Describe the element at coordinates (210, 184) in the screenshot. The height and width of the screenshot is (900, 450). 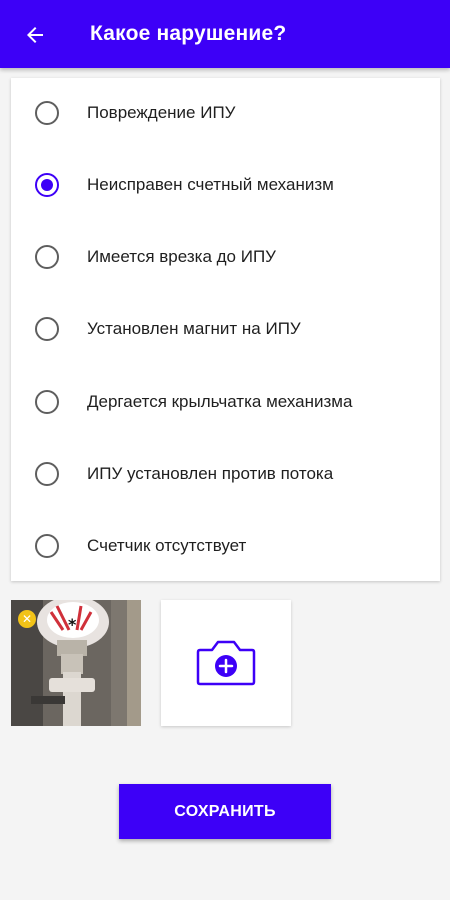
I see `option-label: Неисправен счетный механизм` at that location.